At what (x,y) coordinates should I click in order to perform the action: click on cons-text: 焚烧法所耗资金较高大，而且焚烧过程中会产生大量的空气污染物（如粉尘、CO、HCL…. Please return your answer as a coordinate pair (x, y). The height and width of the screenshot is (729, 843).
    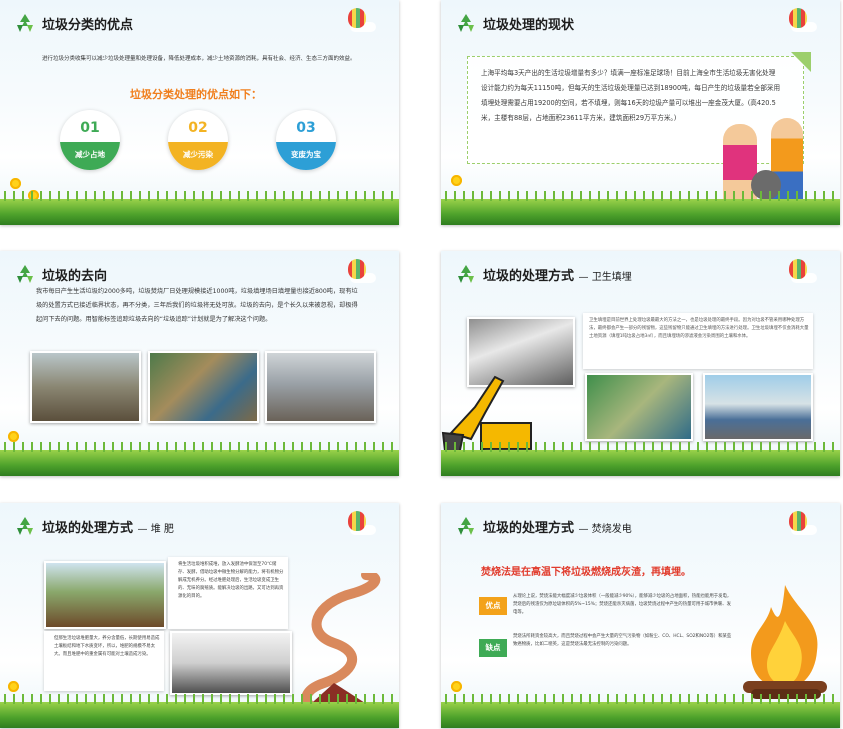
    Looking at the image, I should click on (622, 640).